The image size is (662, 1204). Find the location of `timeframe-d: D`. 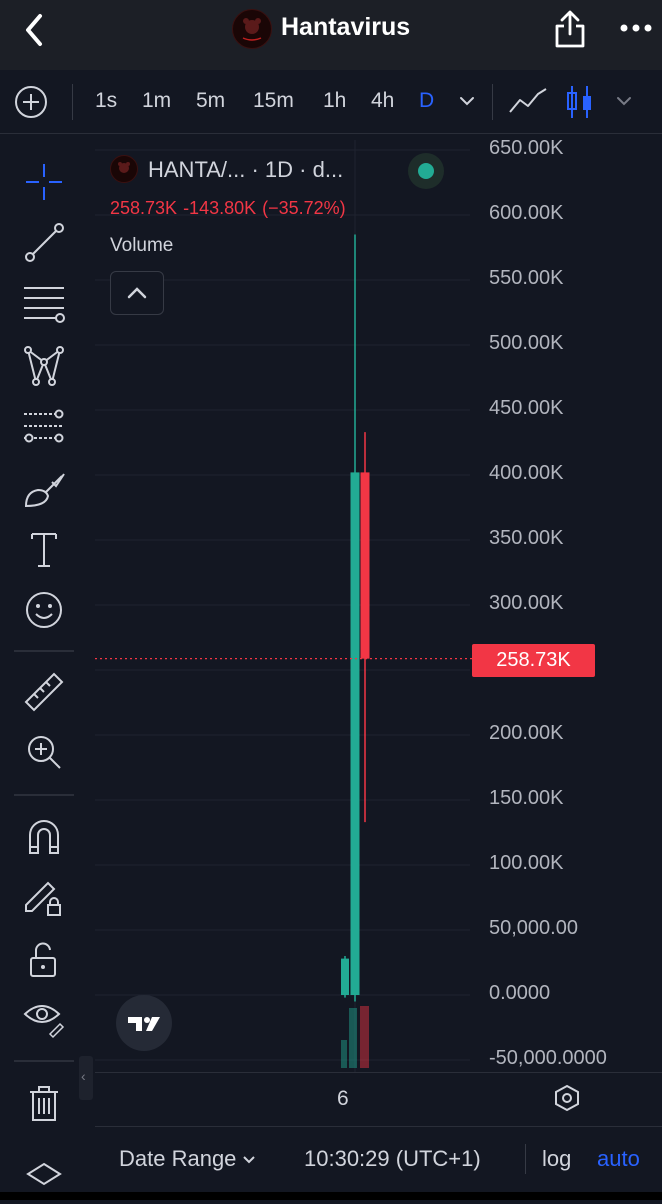

timeframe-d: D is located at coordinates (426, 101).